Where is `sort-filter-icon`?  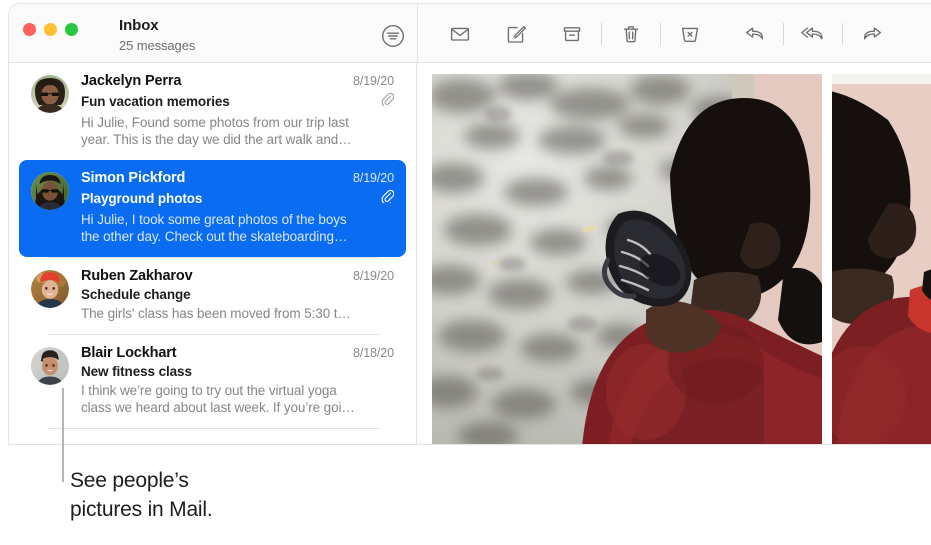 sort-filter-icon is located at coordinates (393, 36).